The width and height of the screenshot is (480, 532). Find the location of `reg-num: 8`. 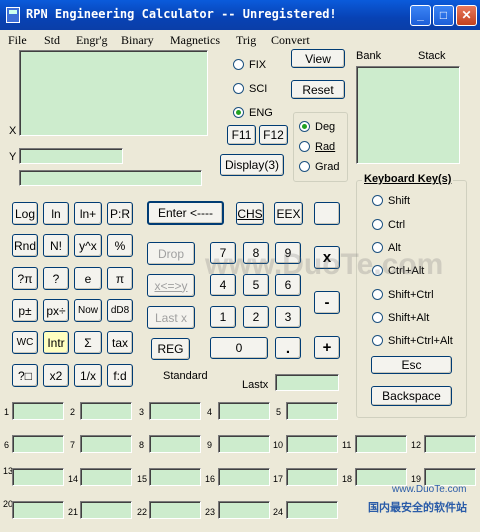

reg-num: 8 is located at coordinates (142, 445).